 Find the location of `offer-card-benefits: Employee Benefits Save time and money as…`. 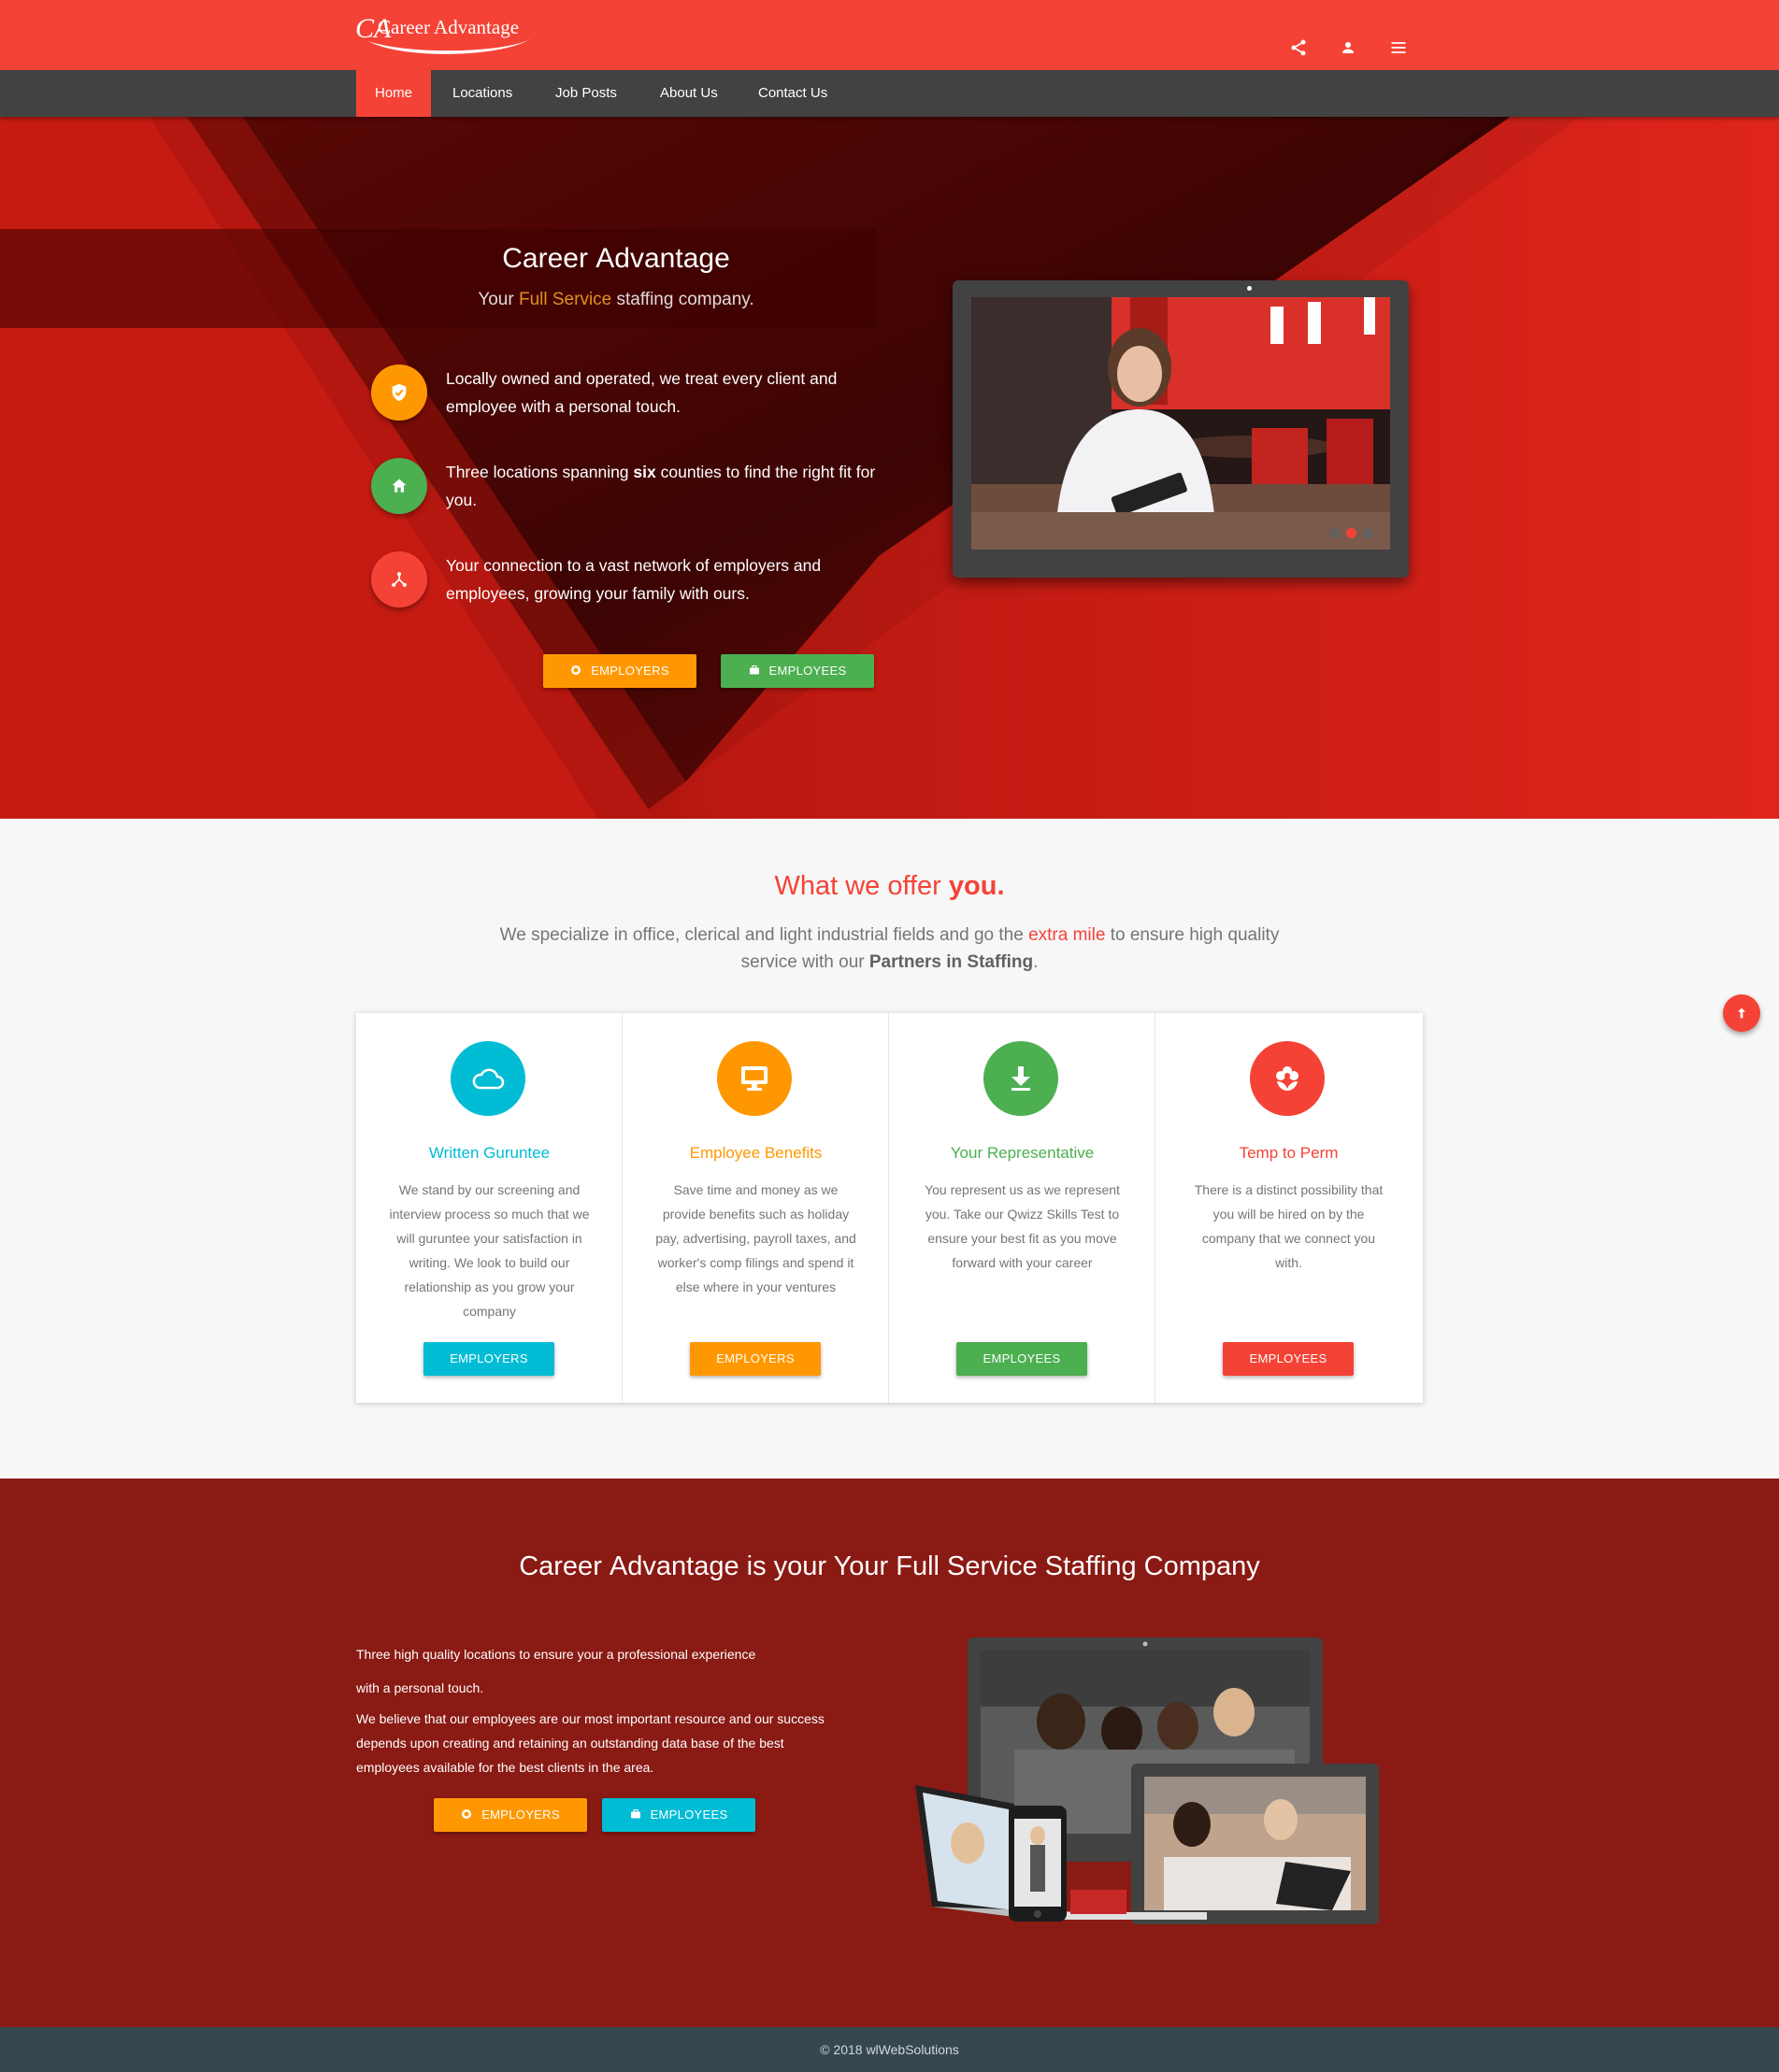

offer-card-benefits: Employee Benefits Save time and money as… is located at coordinates (756, 1208).